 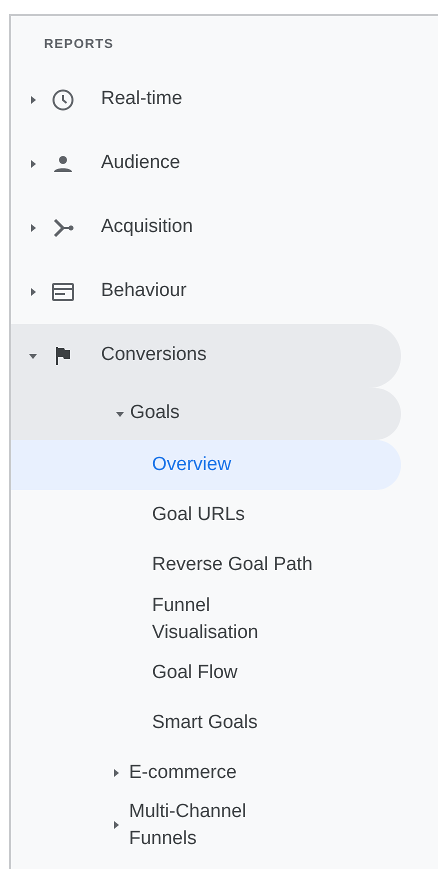 I want to click on nav-subitem: E-commerce, so click(x=206, y=773).